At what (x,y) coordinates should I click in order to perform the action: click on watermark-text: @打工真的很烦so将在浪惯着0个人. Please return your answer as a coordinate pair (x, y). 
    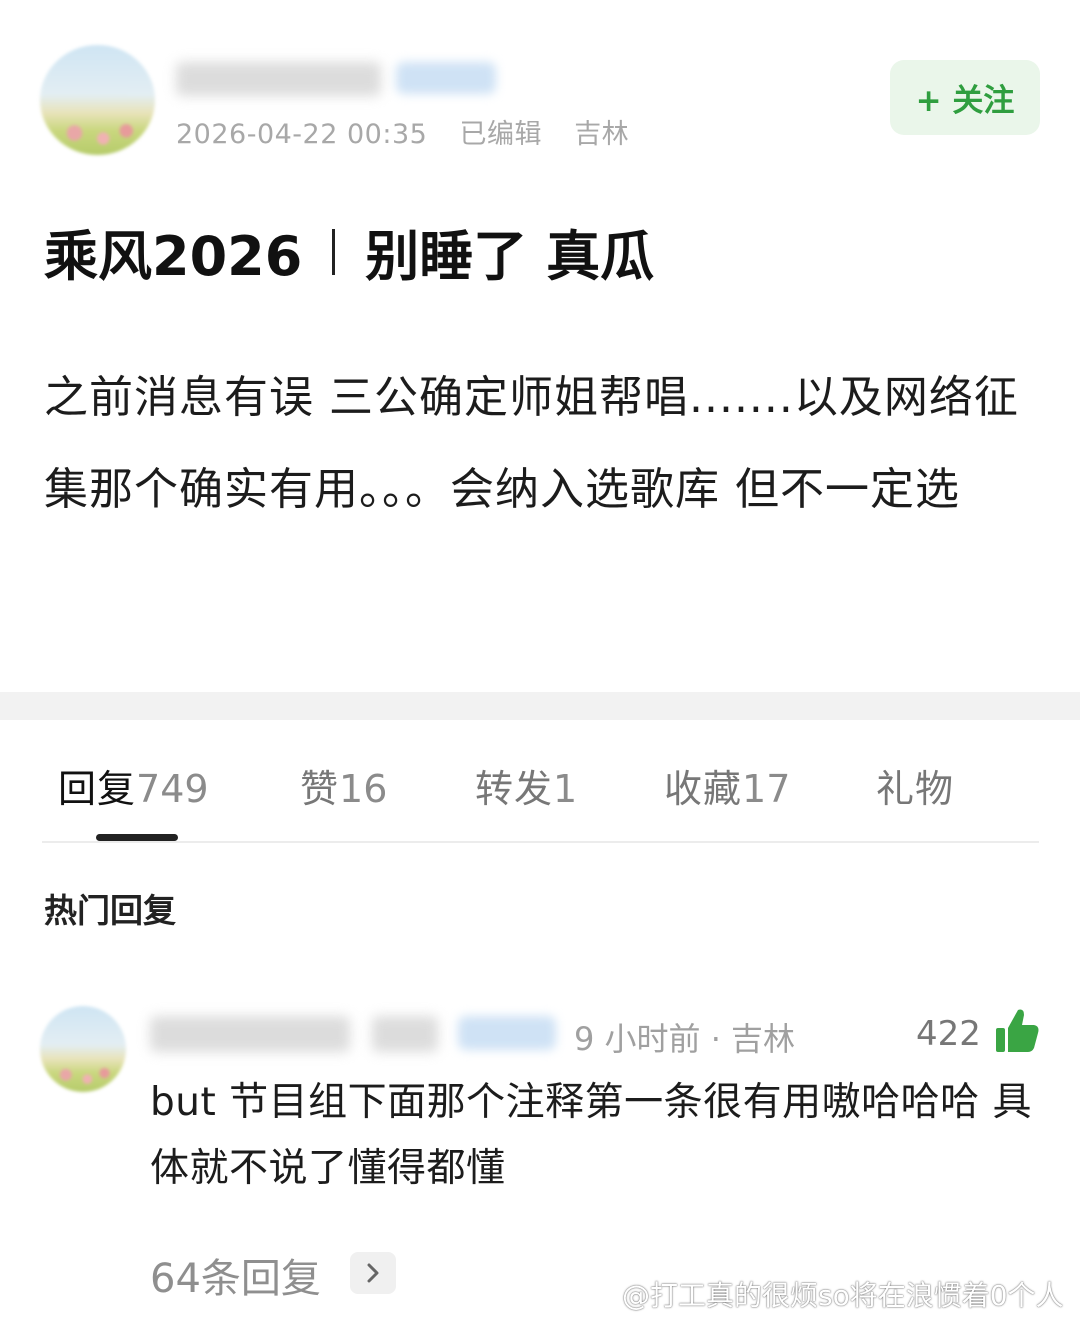
    Looking at the image, I should click on (843, 1295).